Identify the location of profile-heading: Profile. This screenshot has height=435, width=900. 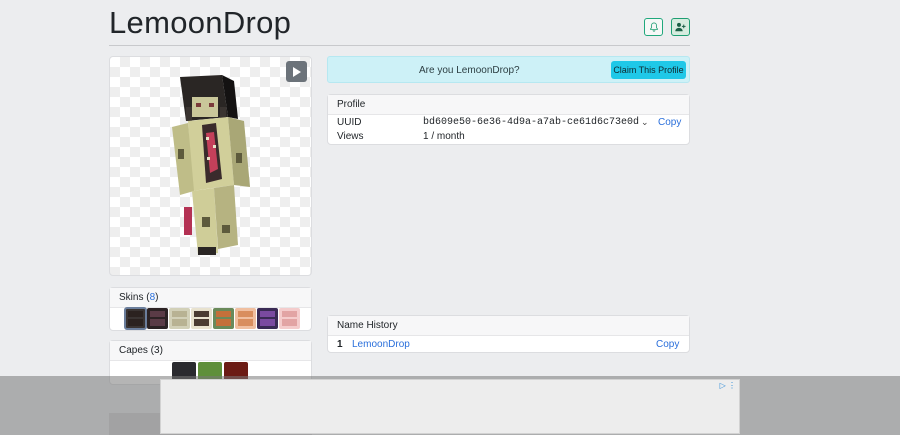
(508, 105).